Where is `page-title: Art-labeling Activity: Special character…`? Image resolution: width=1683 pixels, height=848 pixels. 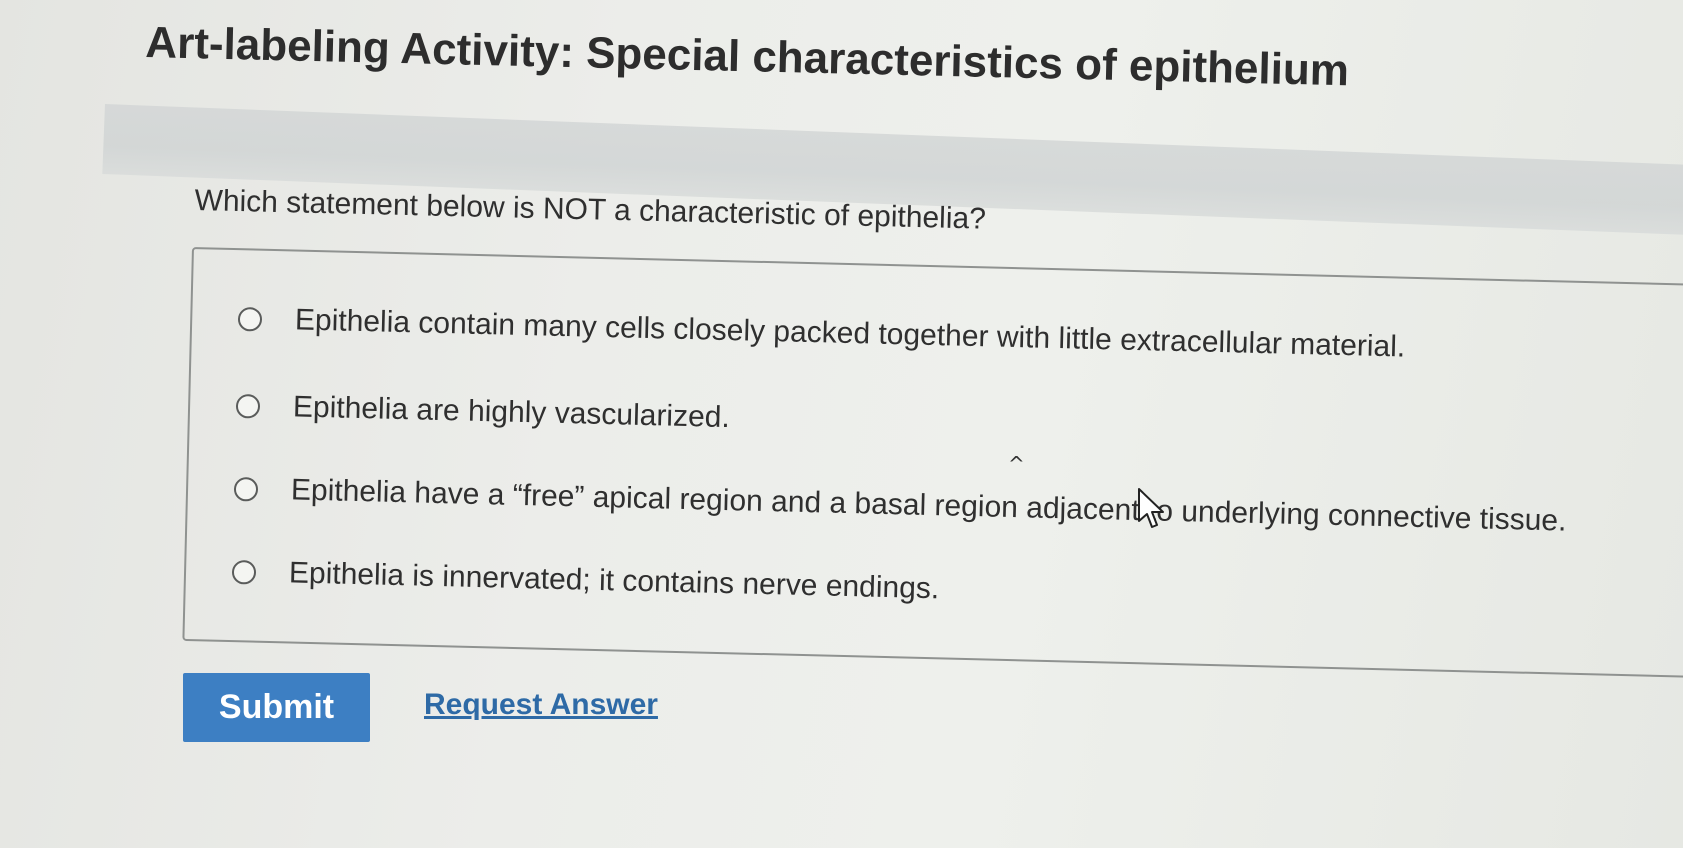 page-title: Art-labeling Activity: Special character… is located at coordinates (747, 57).